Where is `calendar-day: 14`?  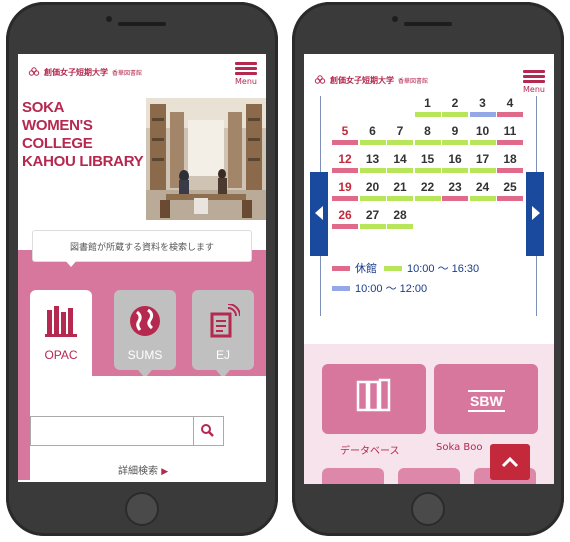 calendar-day: 14 is located at coordinates (400, 159).